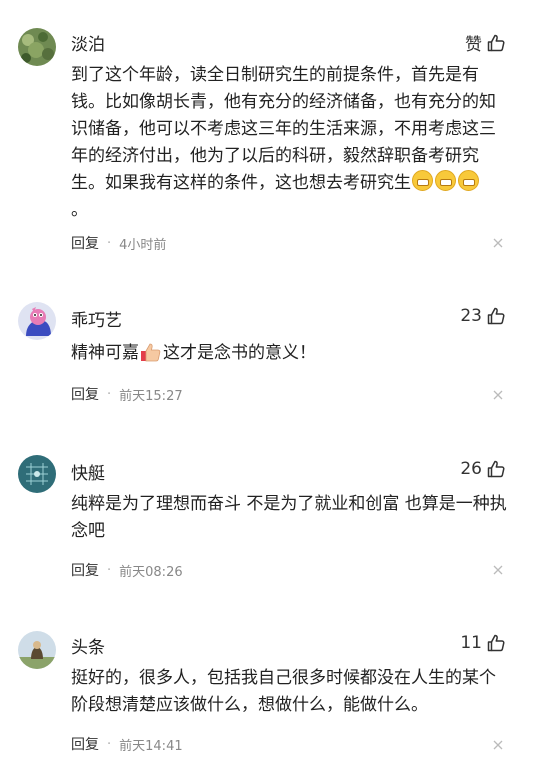  Describe the element at coordinates (151, 396) in the screenshot. I see `timestamp: 前天15:27` at that location.